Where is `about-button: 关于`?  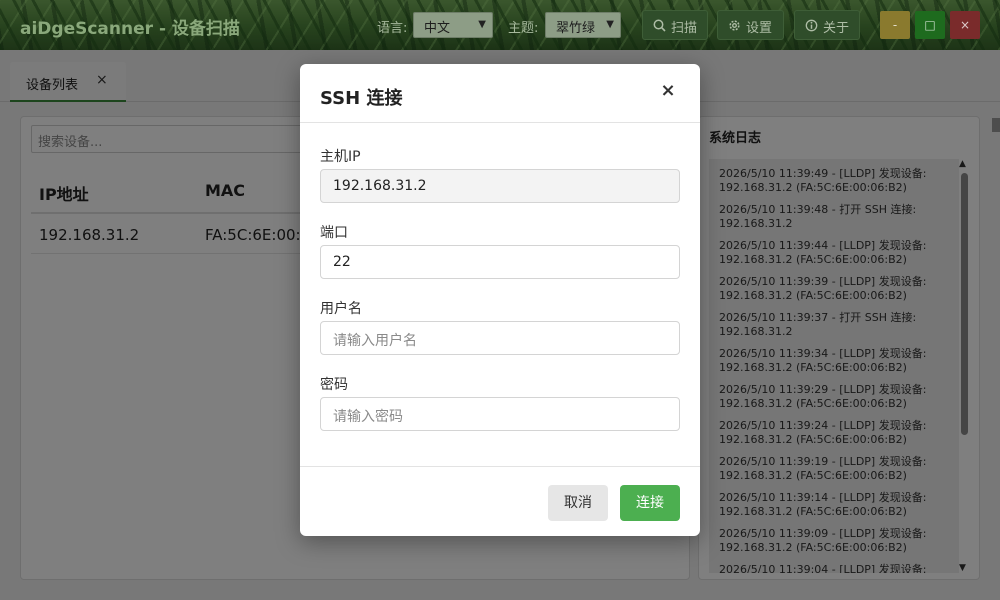 about-button: 关于 is located at coordinates (827, 25).